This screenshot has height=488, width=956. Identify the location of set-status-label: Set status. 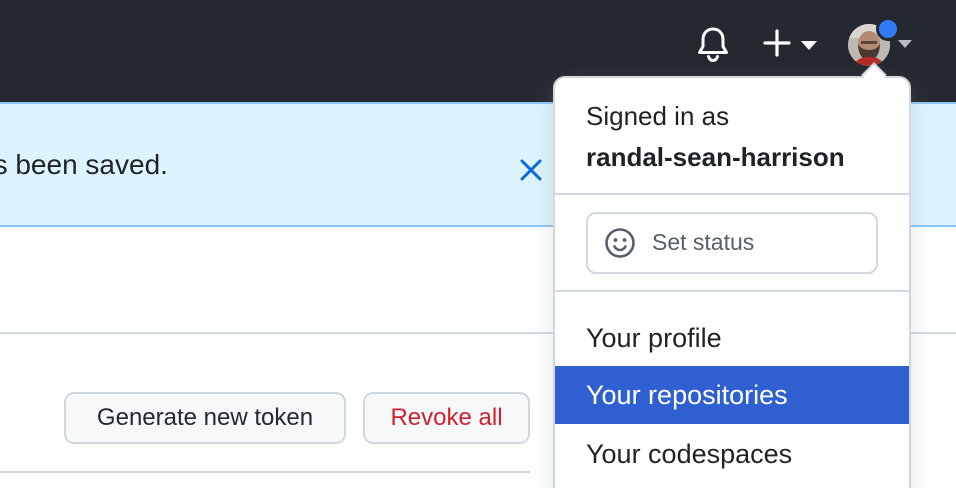
(703, 242).